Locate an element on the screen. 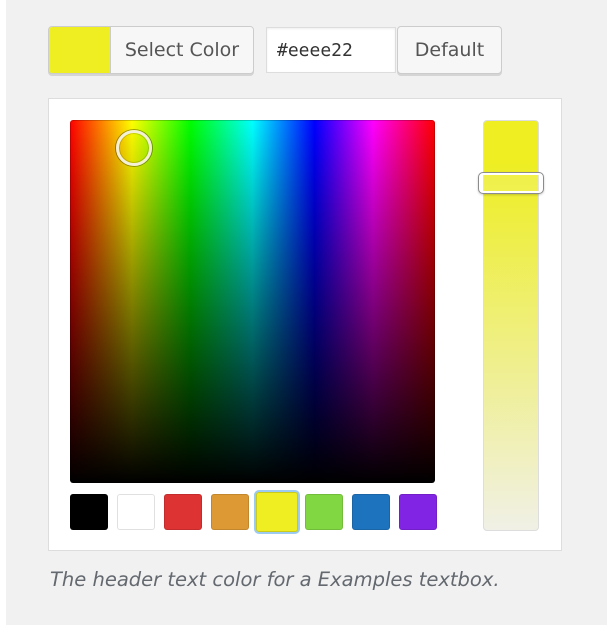 This screenshot has height=625, width=607. palette-swatch-orange is located at coordinates (230, 512).